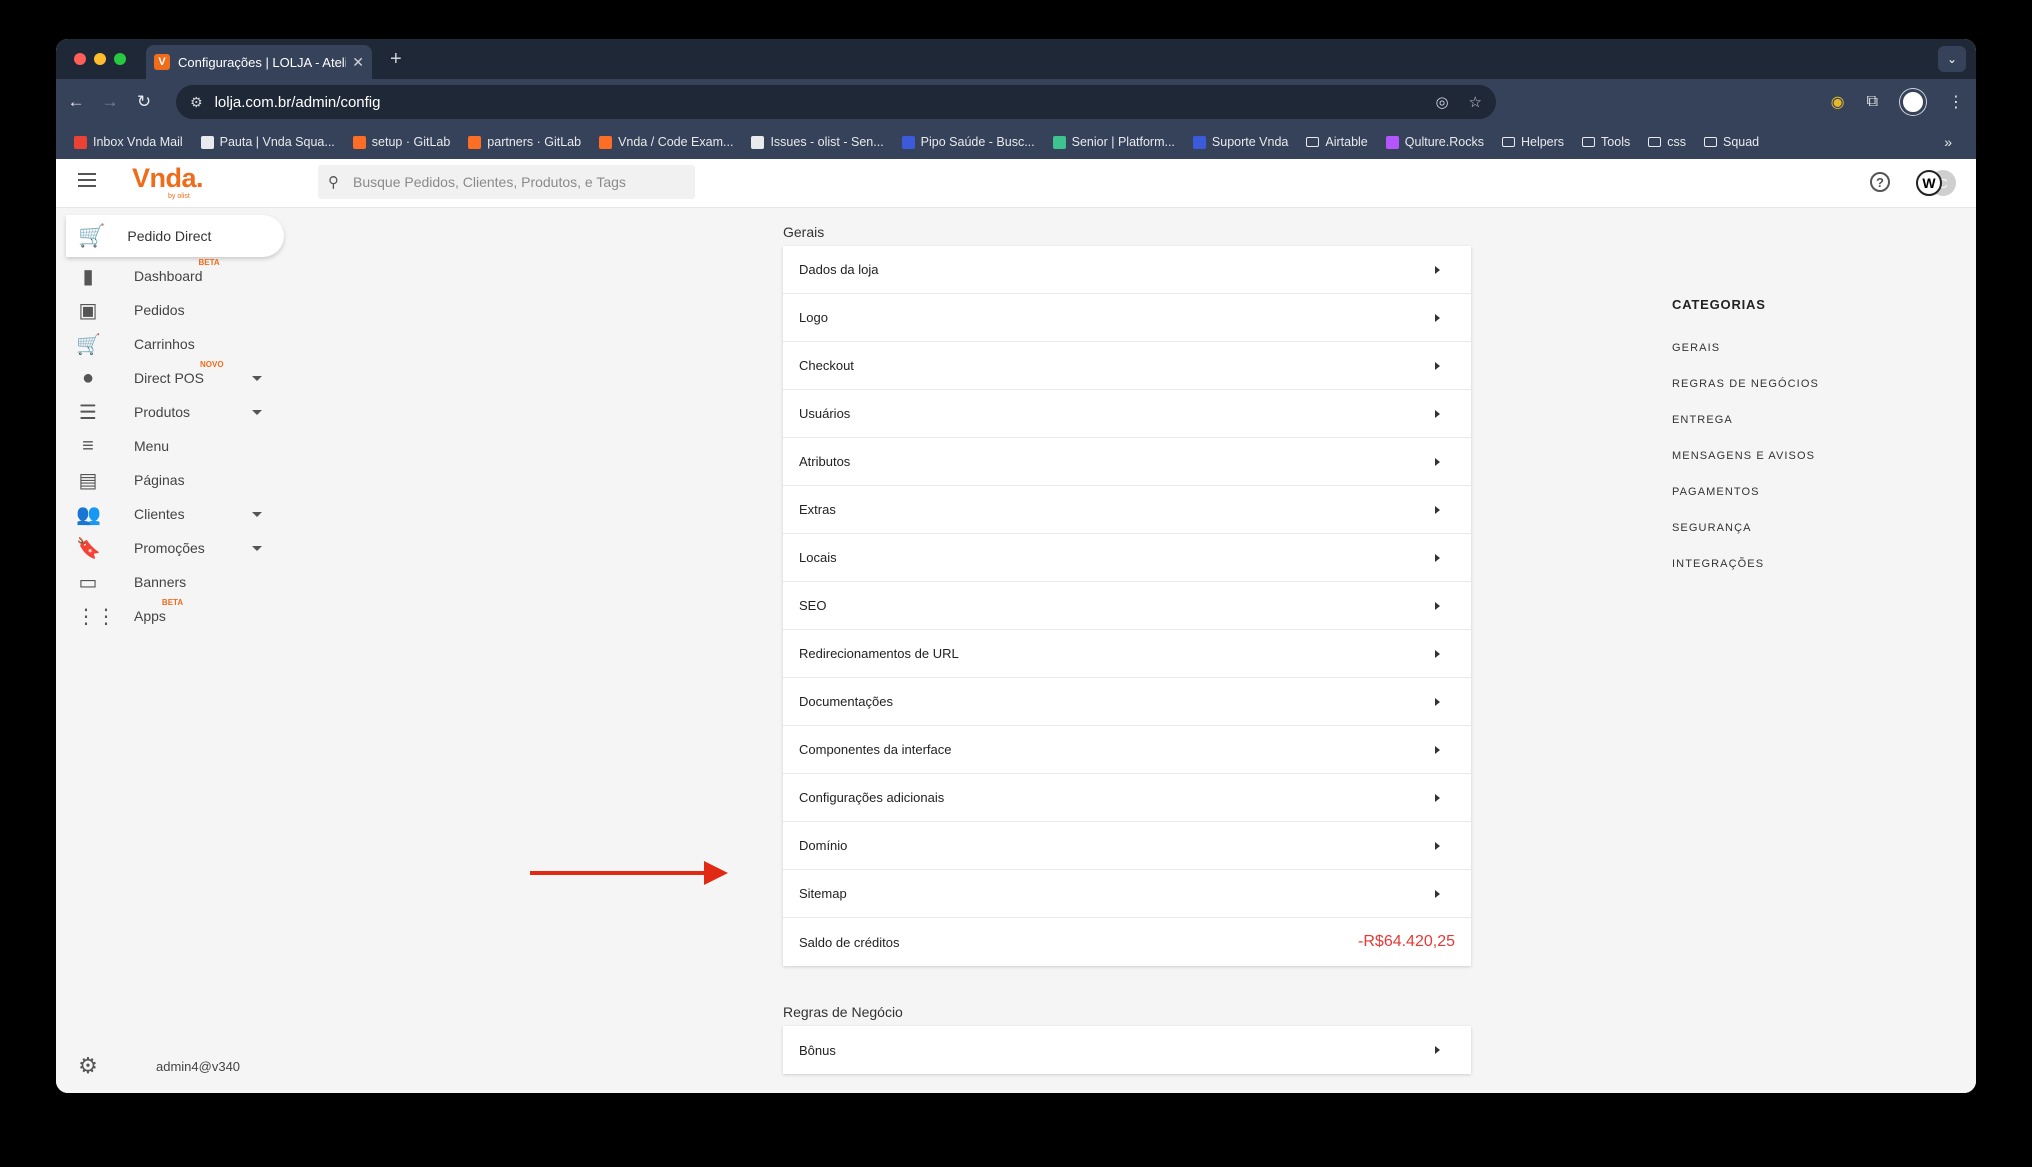  What do you see at coordinates (212, 364) in the screenshot?
I see `status-badge: NOVO` at bounding box center [212, 364].